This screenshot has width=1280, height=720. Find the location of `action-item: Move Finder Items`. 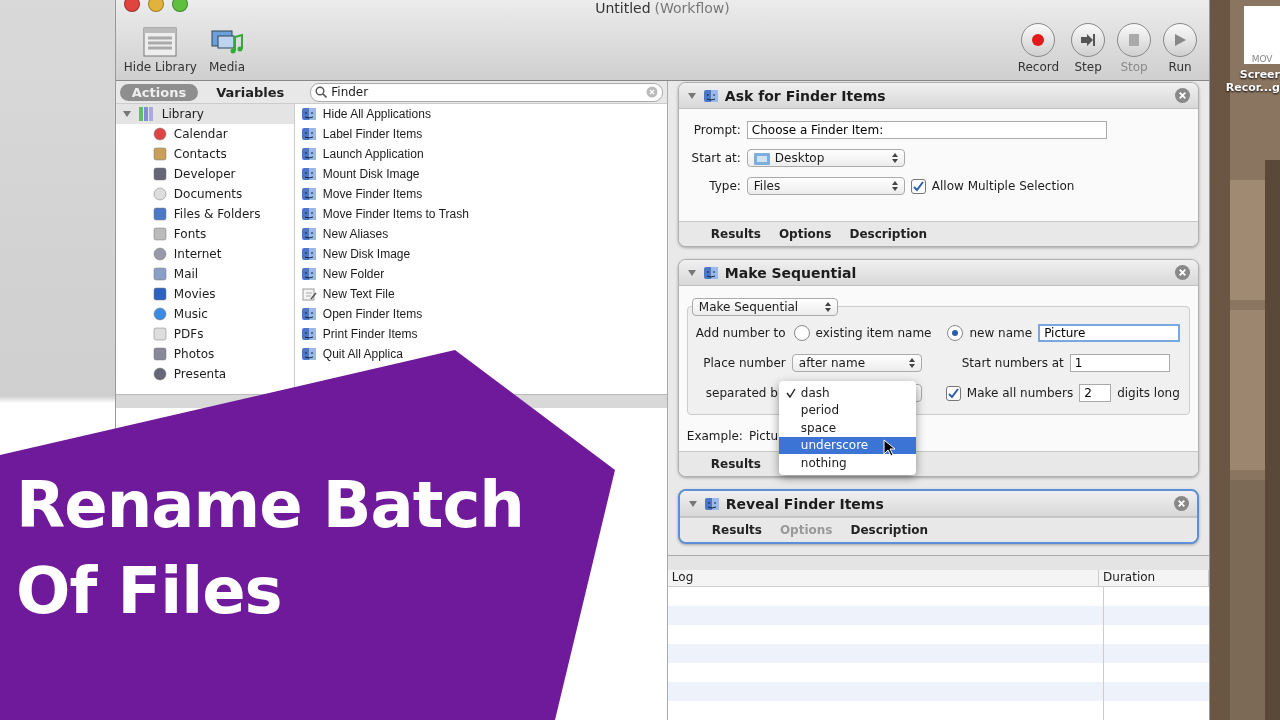

action-item: Move Finder Items is located at coordinates (483, 194).